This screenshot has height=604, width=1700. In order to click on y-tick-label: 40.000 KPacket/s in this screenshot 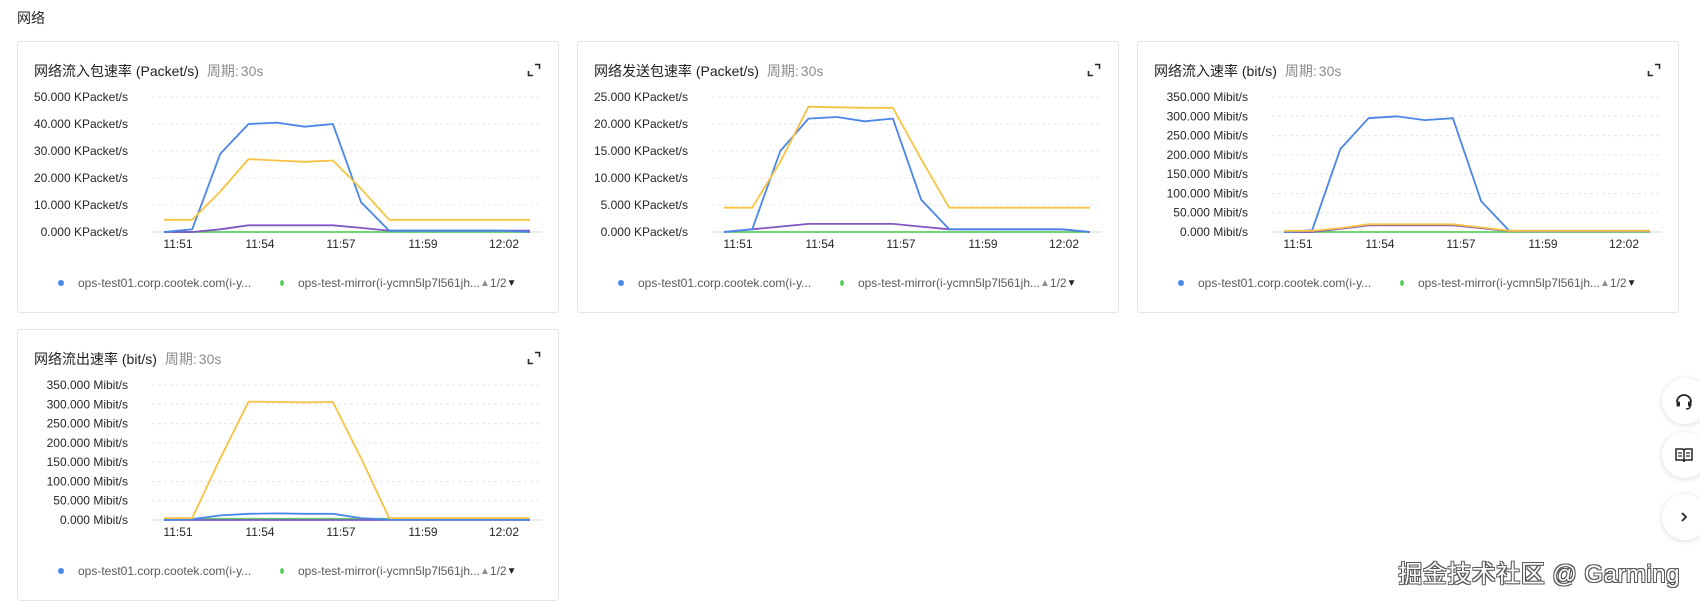, I will do `click(81, 124)`.